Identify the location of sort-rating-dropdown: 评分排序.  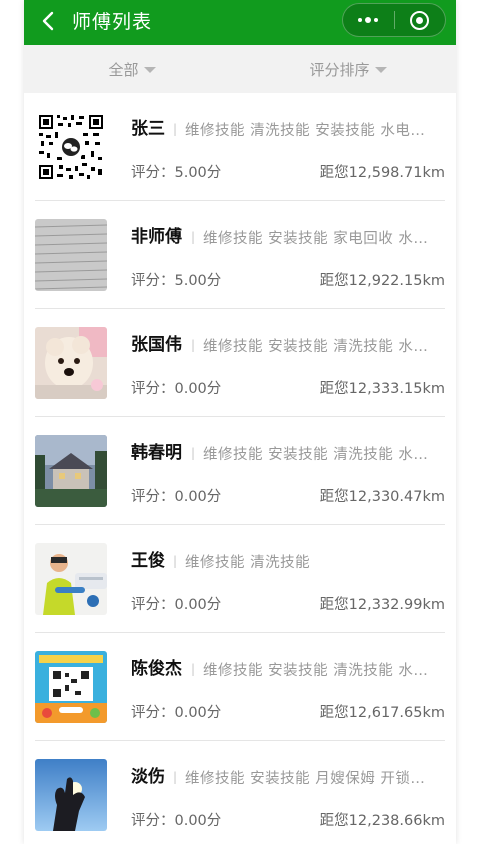
(348, 69).